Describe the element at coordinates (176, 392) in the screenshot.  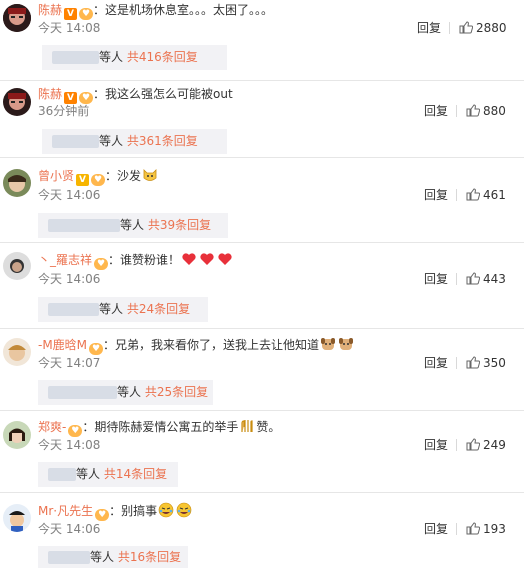
I see `sub-replies-count: 共25条回复` at that location.